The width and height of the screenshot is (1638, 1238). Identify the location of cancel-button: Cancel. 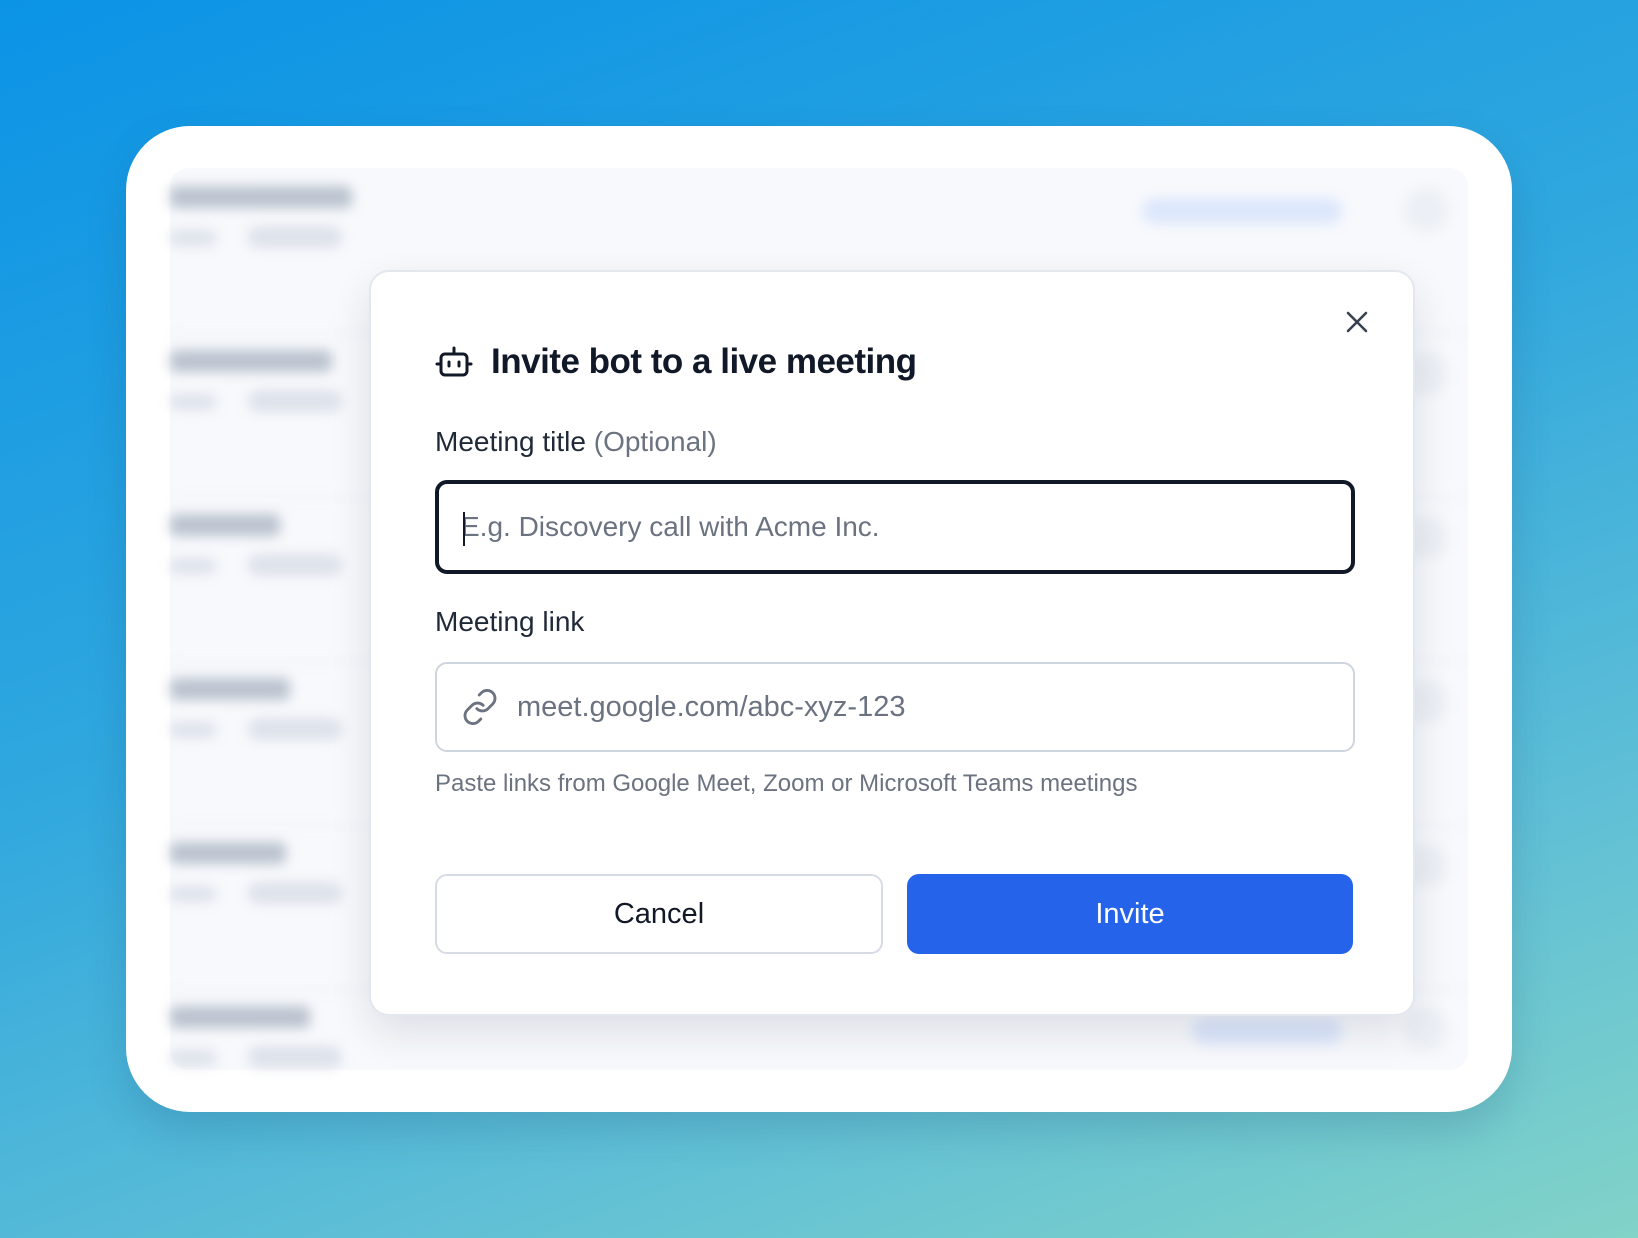
(659, 914).